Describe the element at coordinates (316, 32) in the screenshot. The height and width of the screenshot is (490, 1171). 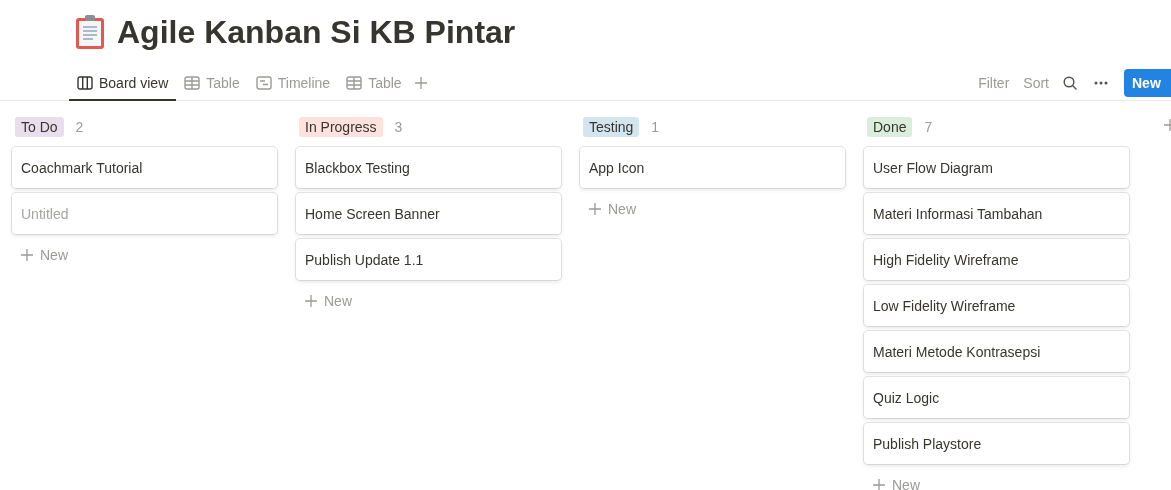
I see `page-title: Agile Kanban Si KB Pintar` at that location.